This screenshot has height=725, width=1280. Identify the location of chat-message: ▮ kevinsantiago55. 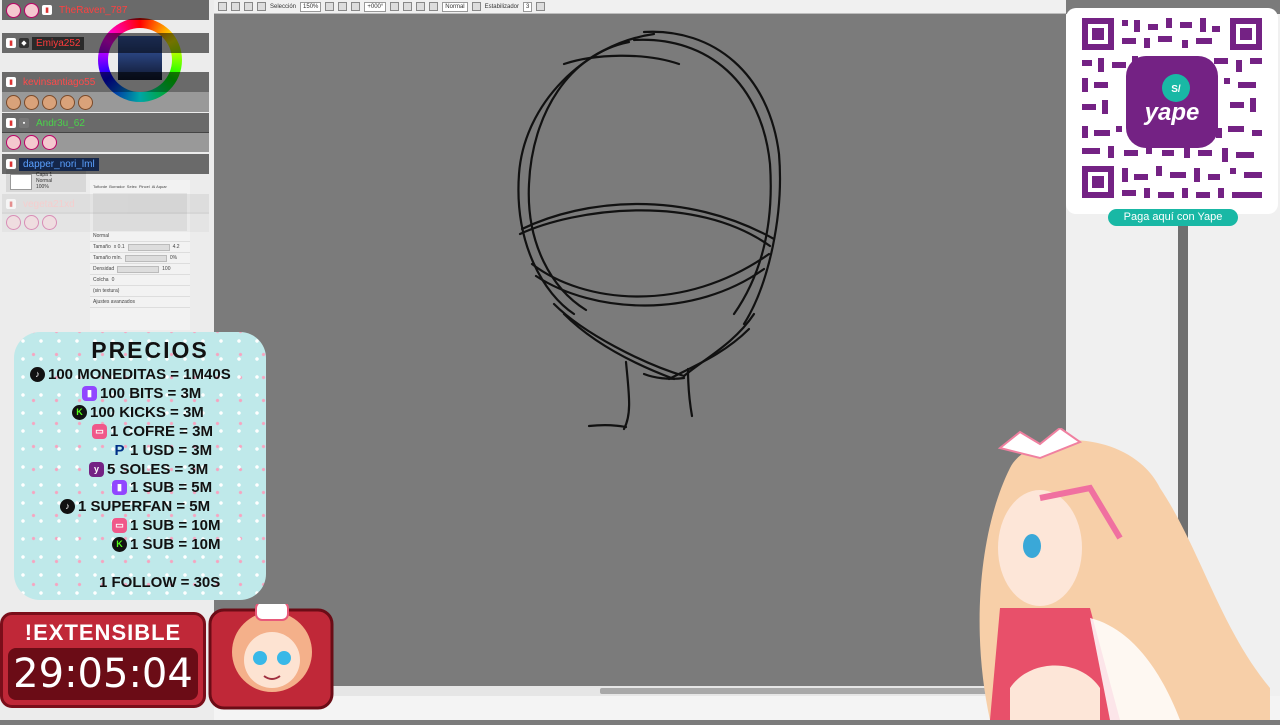
(105, 82).